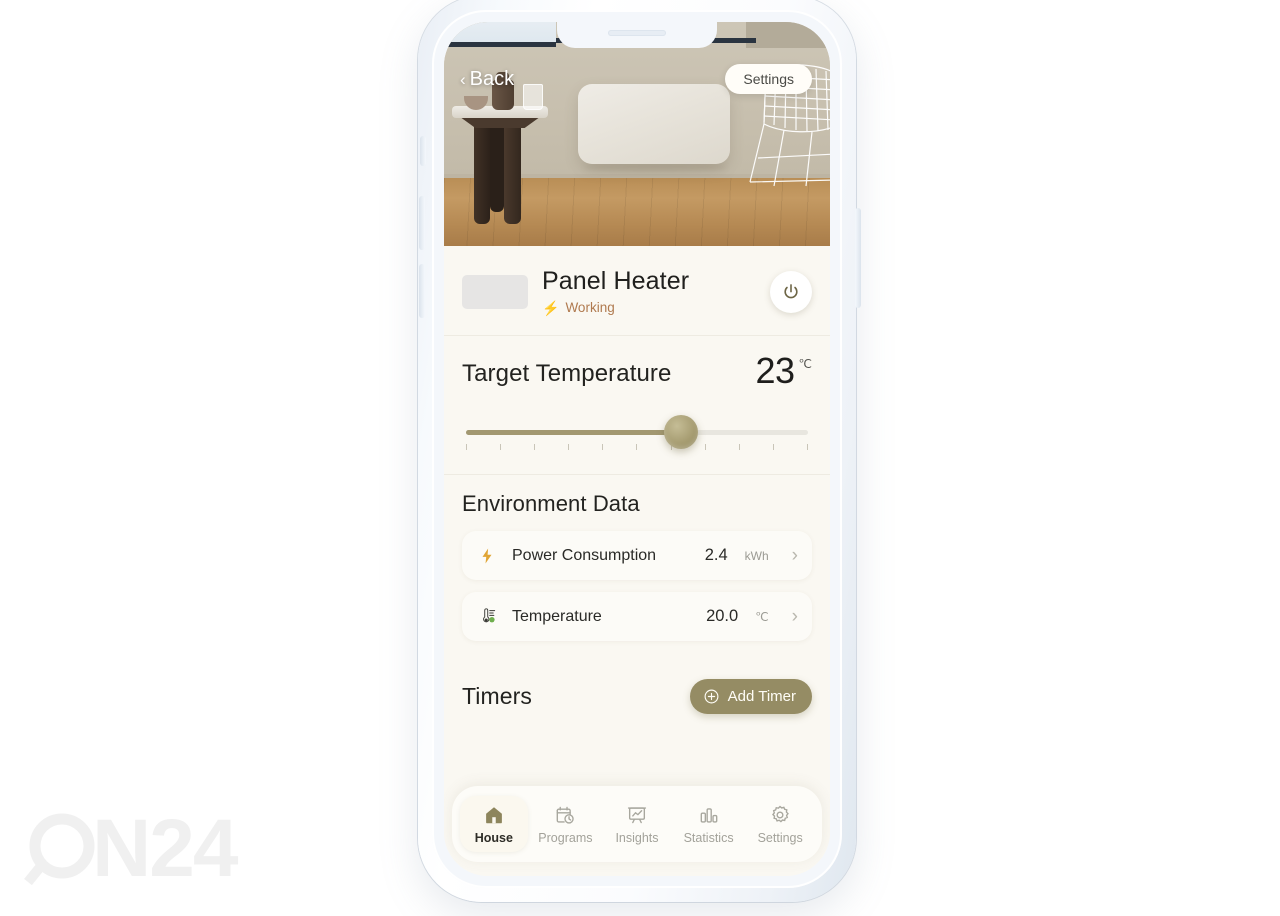 The height and width of the screenshot is (916, 1280). What do you see at coordinates (423, 151) in the screenshot?
I see `silent-switch` at bounding box center [423, 151].